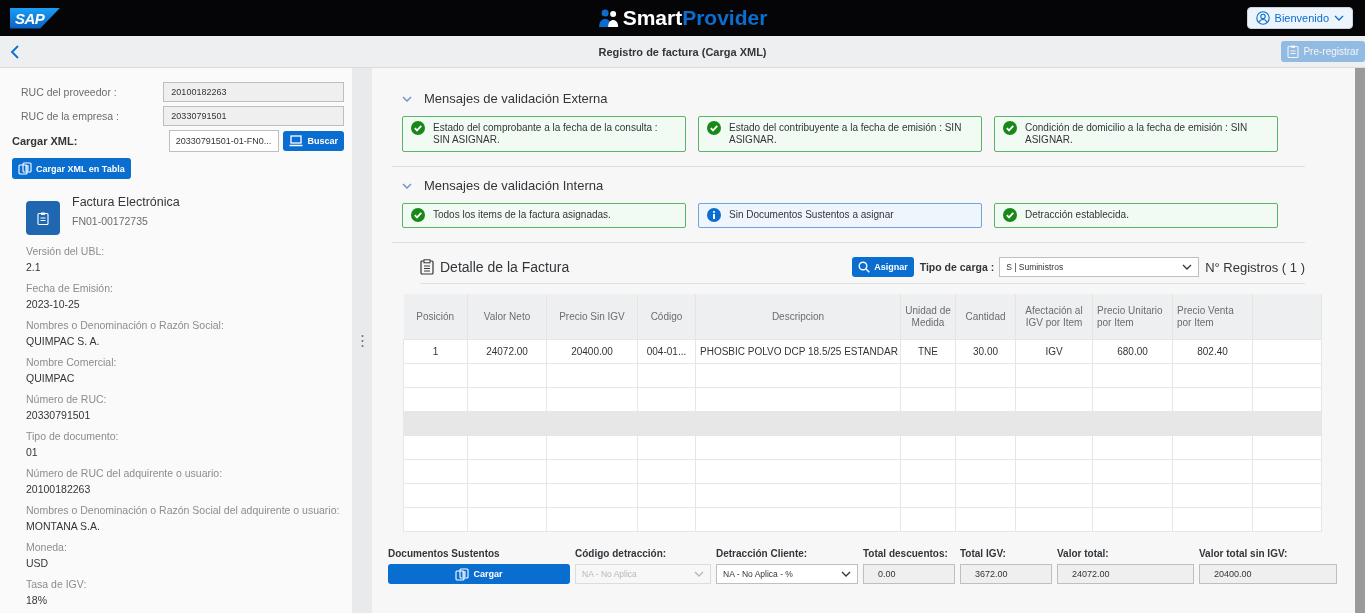 The height and width of the screenshot is (613, 1365). I want to click on table-cell: 680.00, so click(1132, 351).